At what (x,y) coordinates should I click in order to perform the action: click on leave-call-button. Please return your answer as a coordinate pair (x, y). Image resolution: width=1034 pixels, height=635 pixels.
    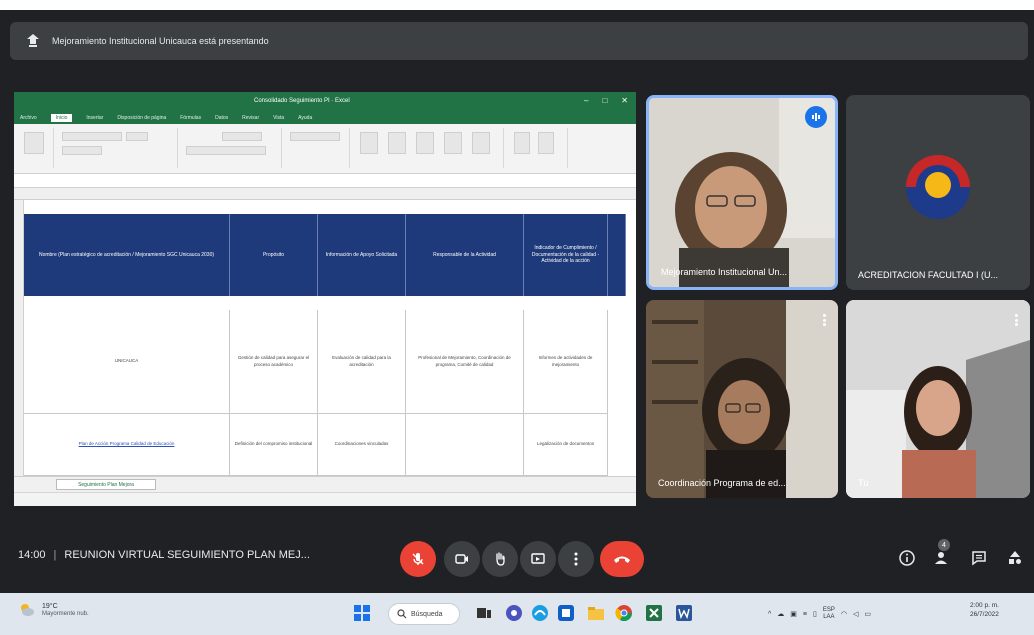
    Looking at the image, I should click on (622, 559).